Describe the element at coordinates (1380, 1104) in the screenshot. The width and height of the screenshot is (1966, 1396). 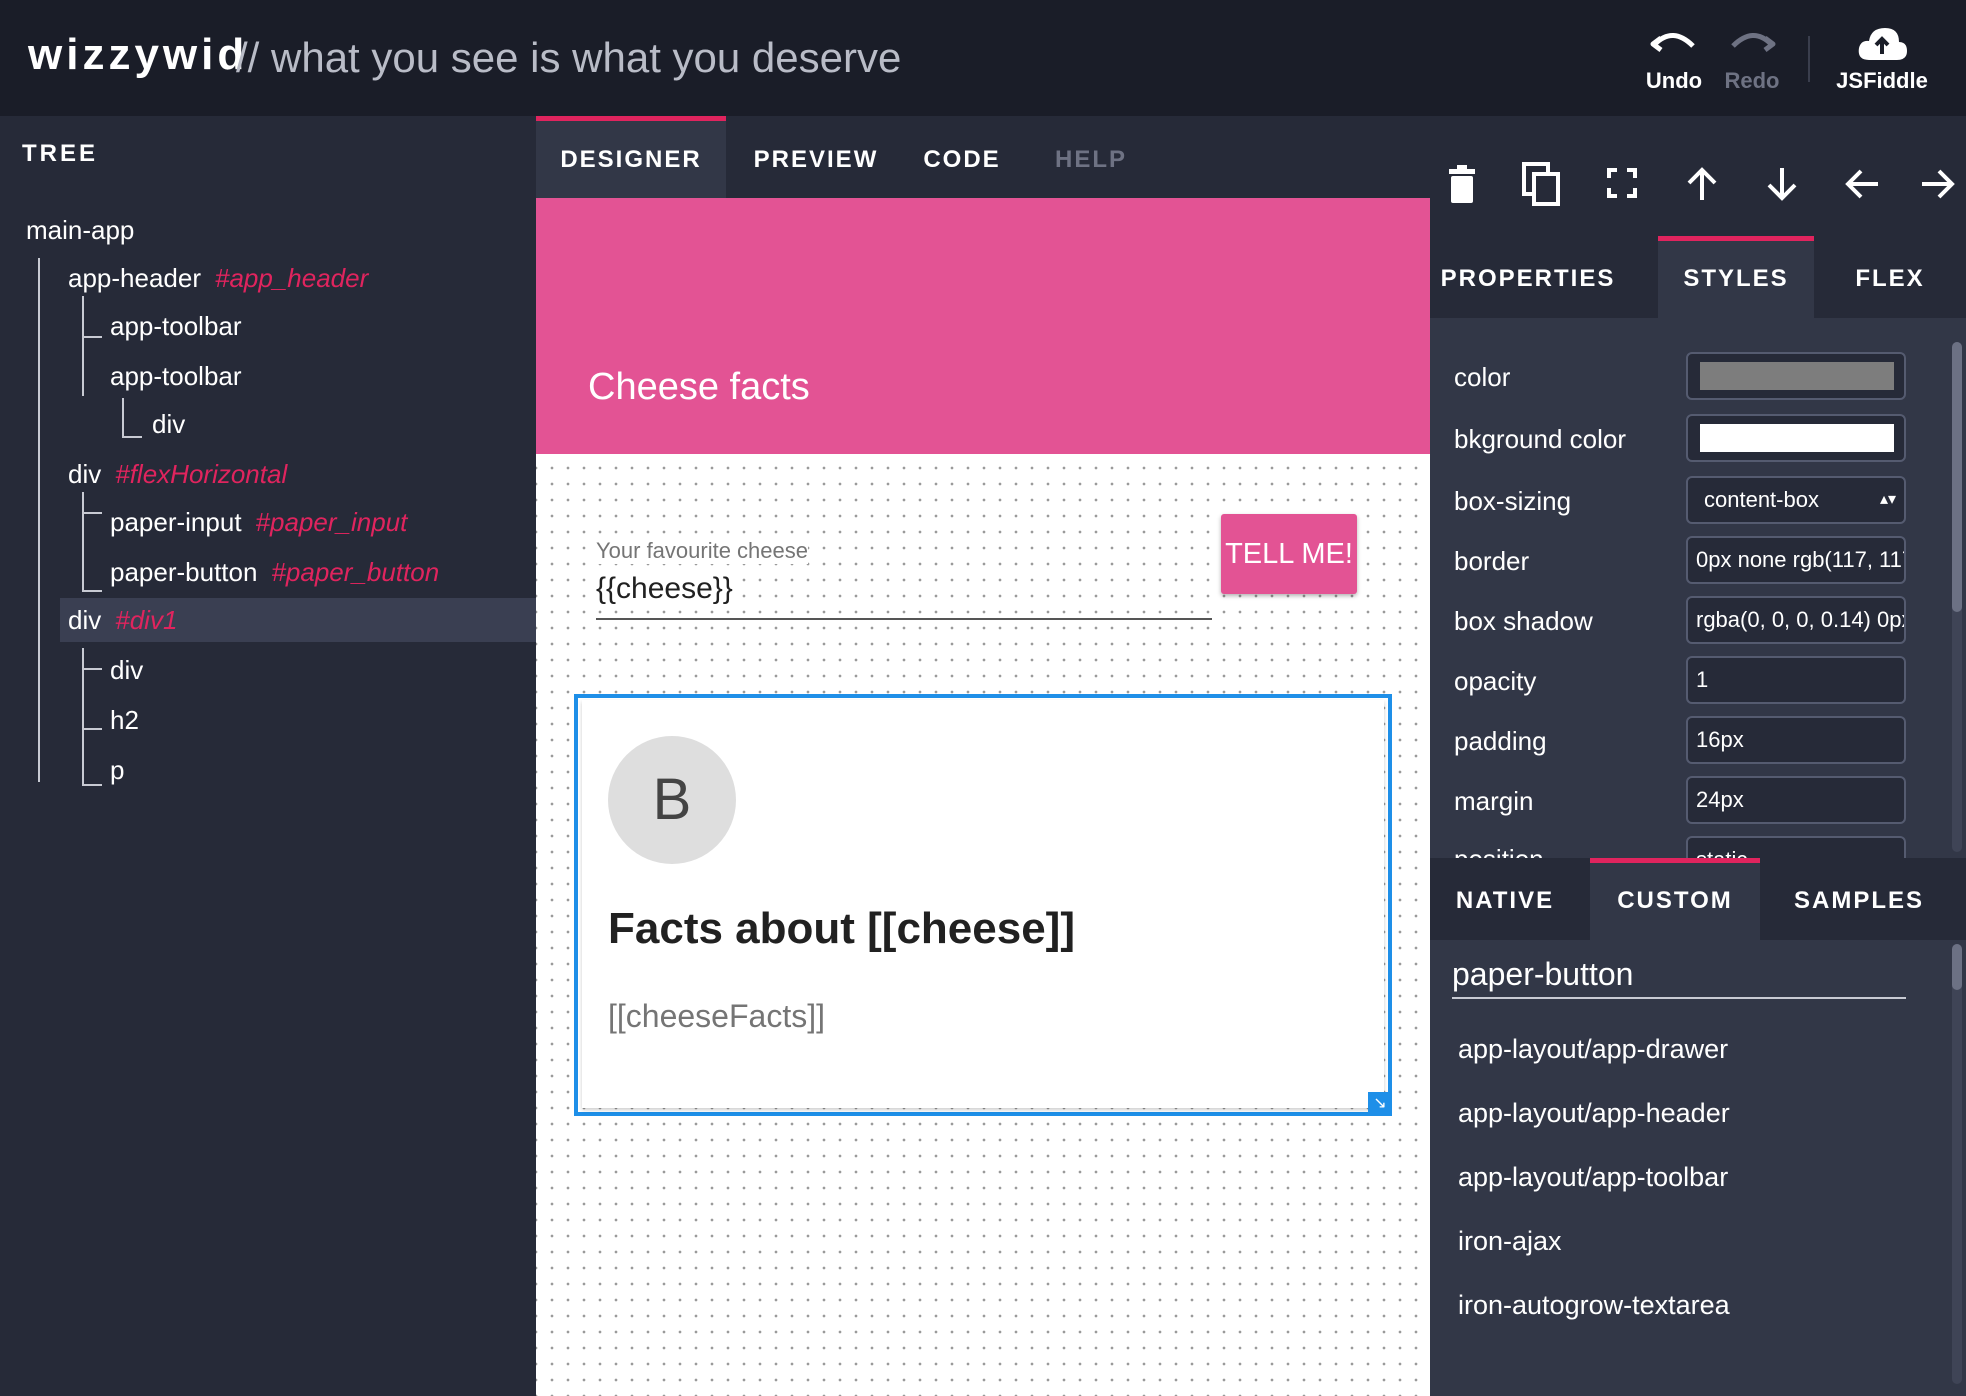
I see `resize-handle-icon: ↘` at that location.